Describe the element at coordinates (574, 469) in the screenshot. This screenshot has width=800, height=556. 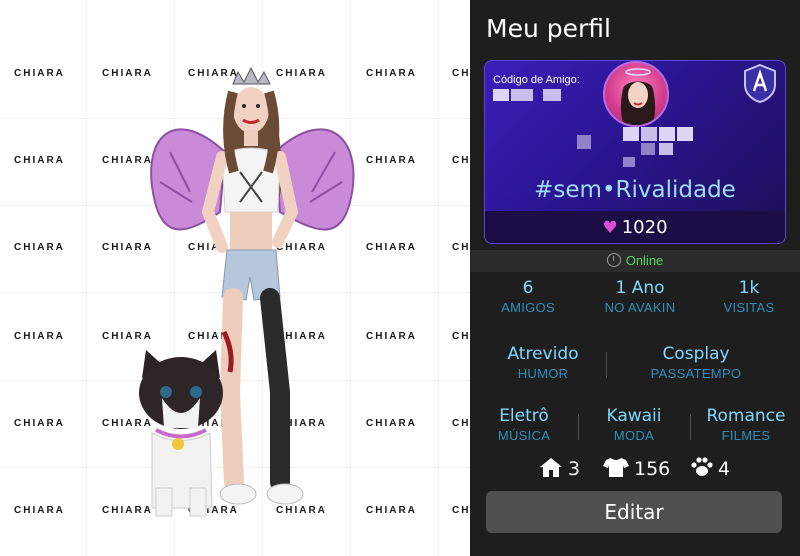
I see `homes-value: 3` at that location.